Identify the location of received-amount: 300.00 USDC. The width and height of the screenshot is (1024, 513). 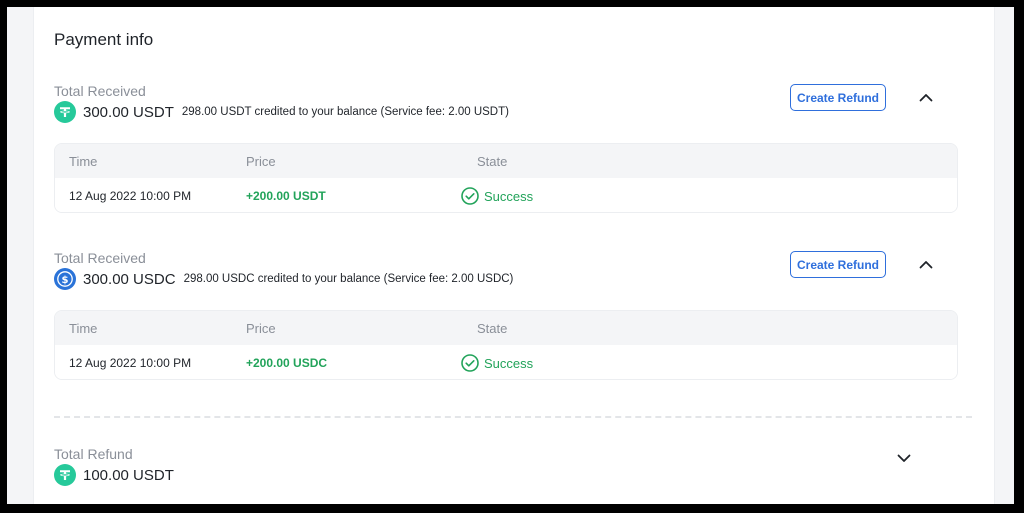
(129, 279).